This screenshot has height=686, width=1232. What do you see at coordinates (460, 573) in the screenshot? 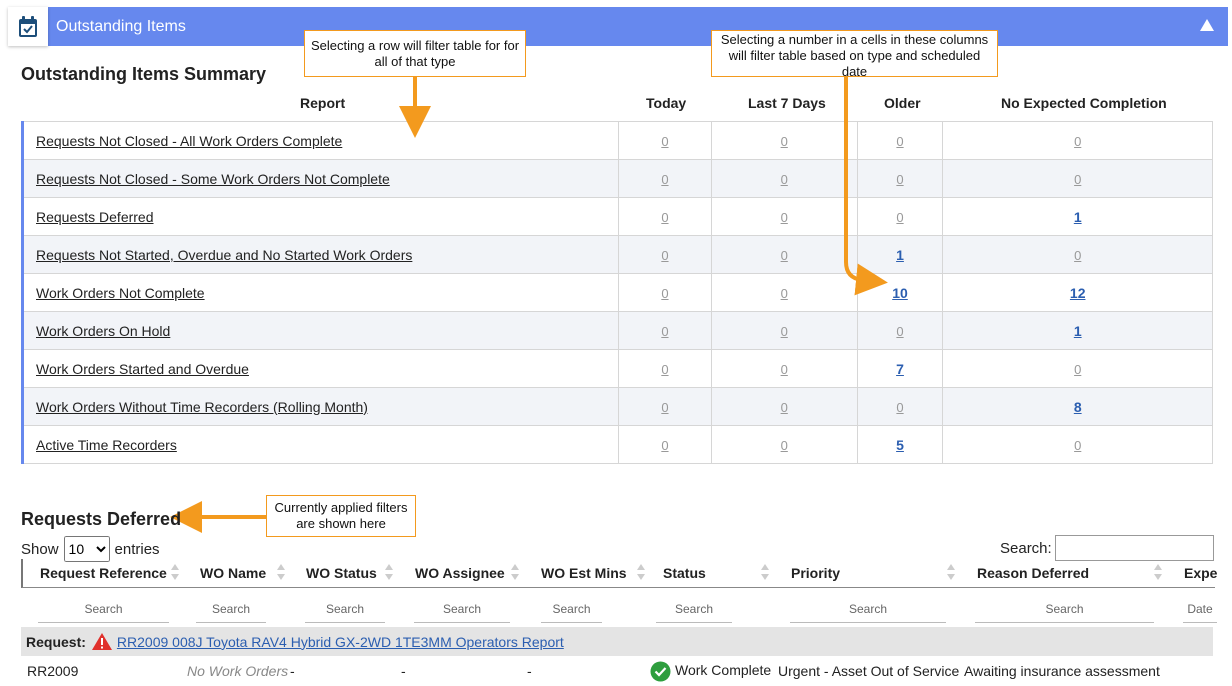
I see `col-wo-assignee: WO Assignee` at bounding box center [460, 573].